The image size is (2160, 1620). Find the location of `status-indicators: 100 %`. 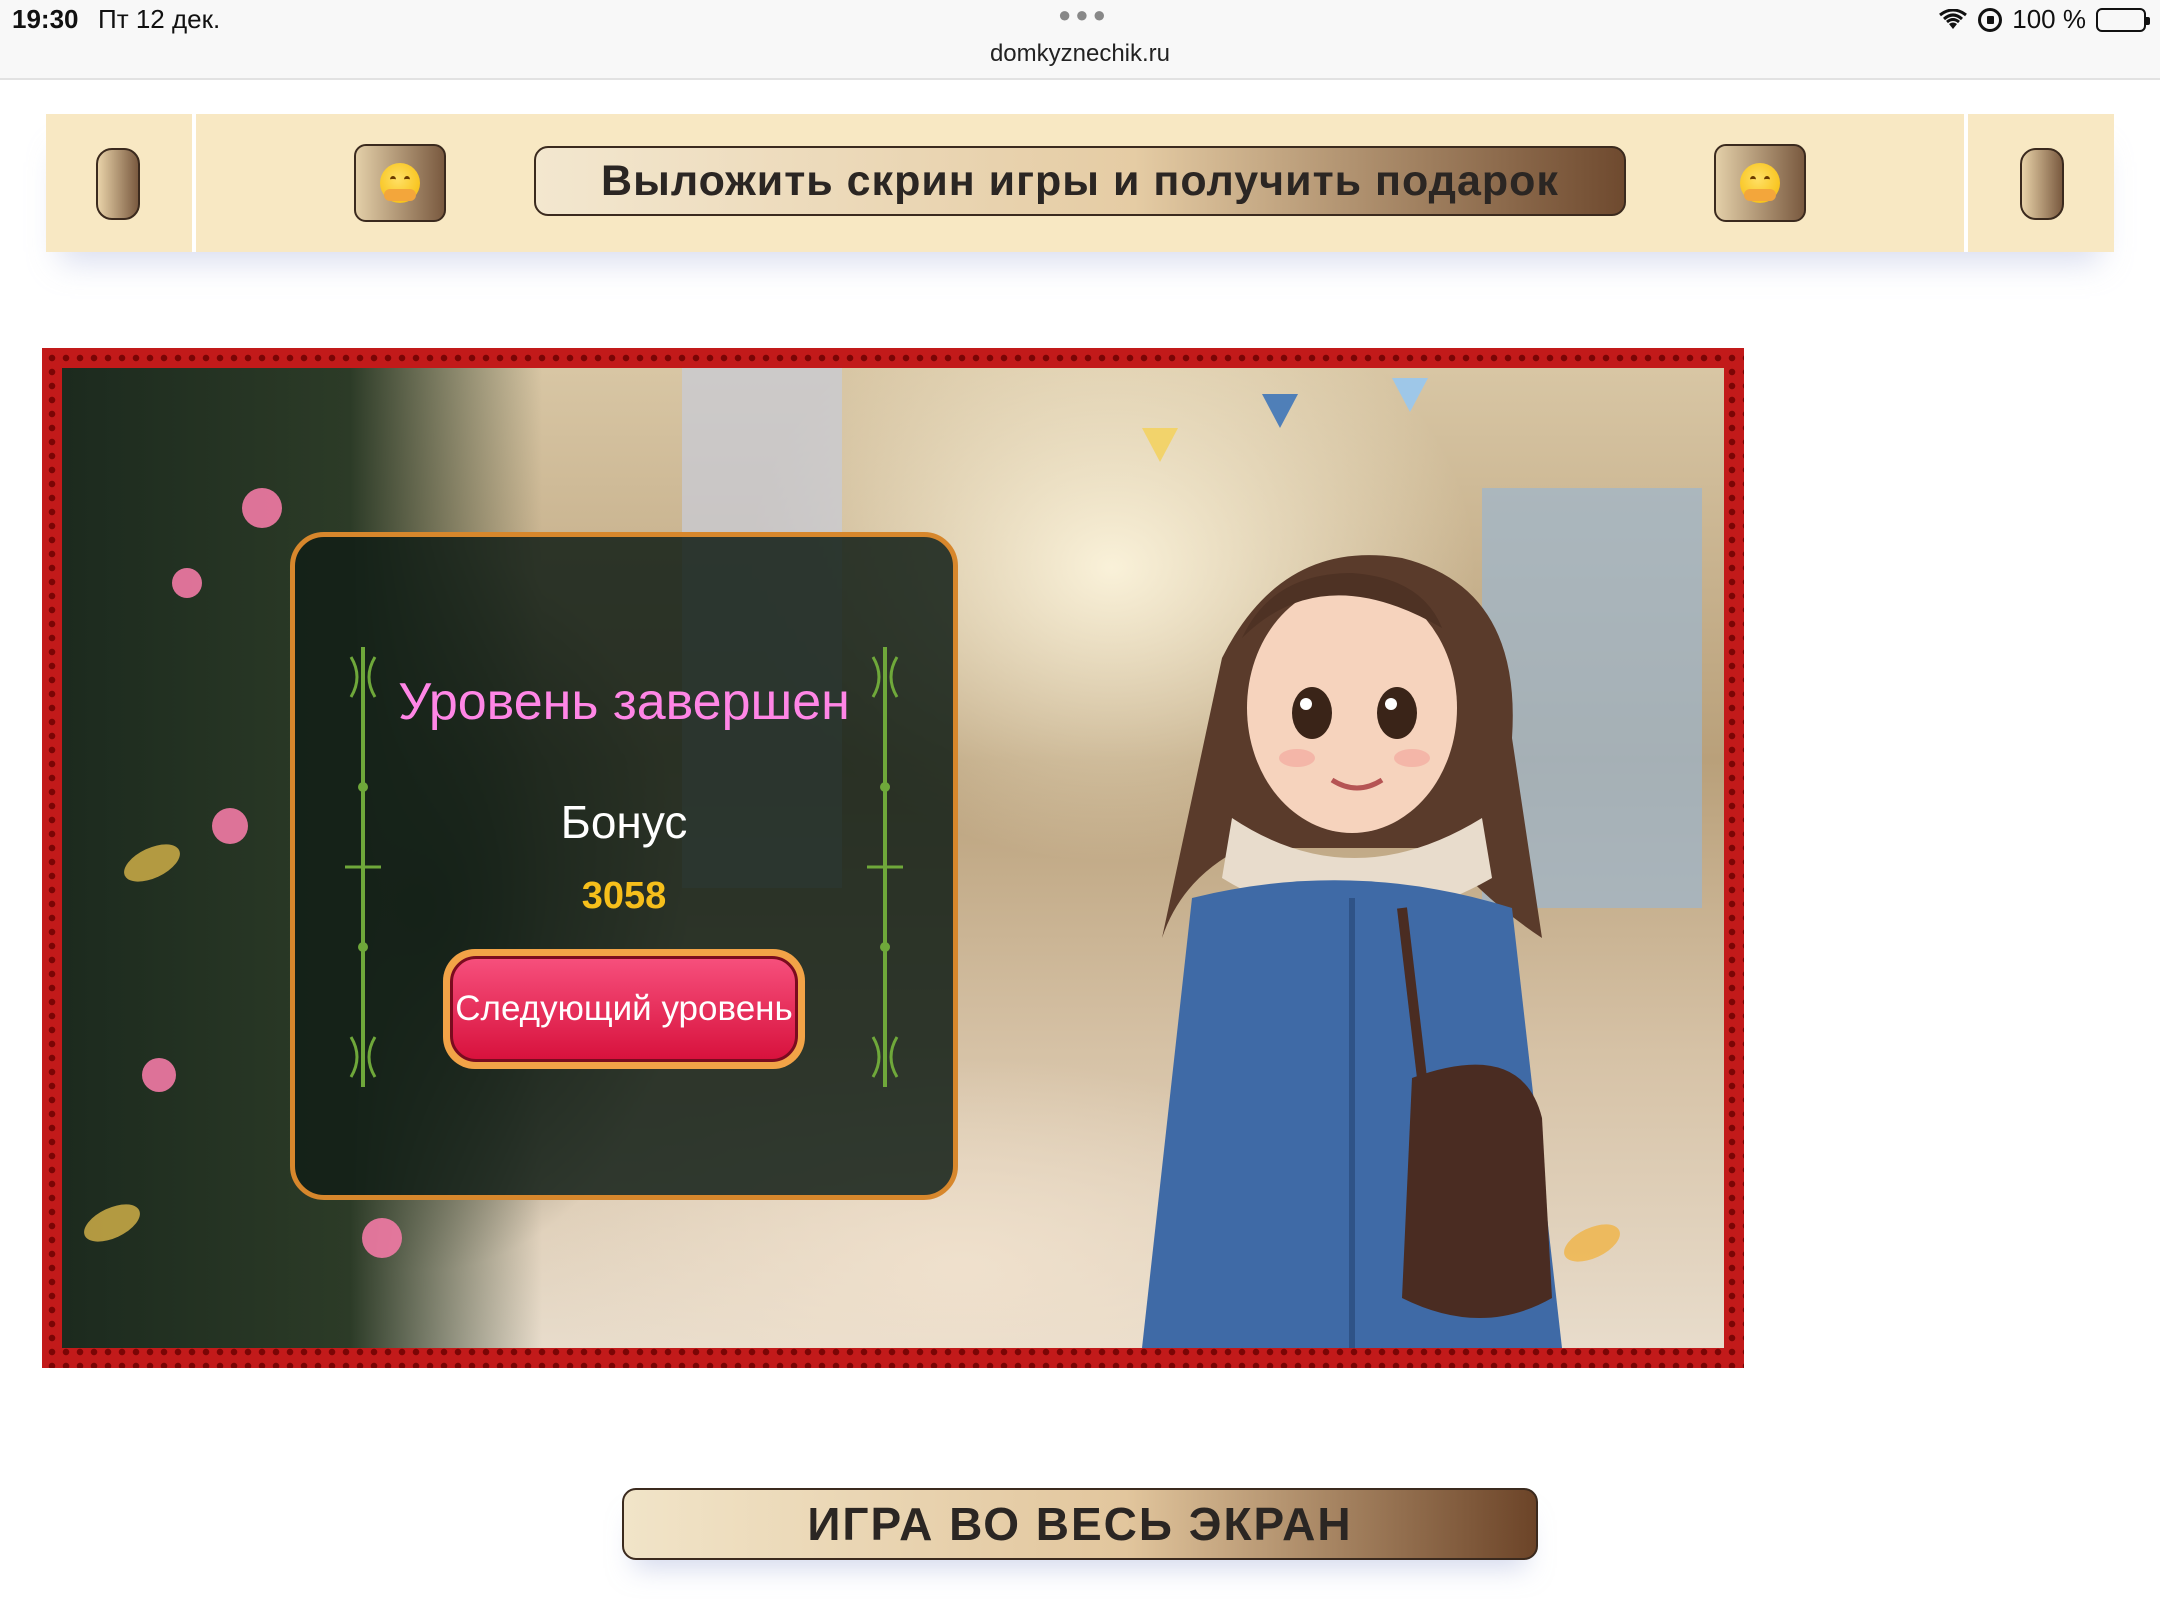

status-indicators: 100 % is located at coordinates (2044, 19).